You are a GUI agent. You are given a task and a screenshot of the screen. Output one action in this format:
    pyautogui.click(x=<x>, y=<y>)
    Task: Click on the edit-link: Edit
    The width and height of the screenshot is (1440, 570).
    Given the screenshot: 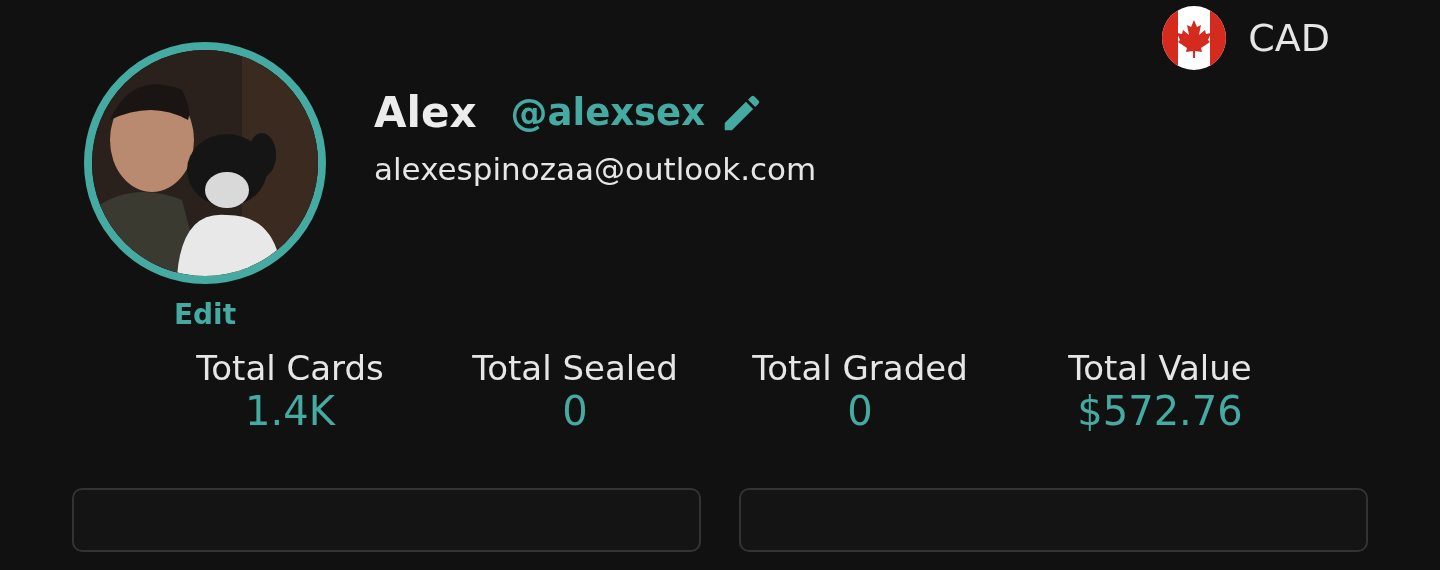 What is the action you would take?
    pyautogui.click(x=205, y=314)
    